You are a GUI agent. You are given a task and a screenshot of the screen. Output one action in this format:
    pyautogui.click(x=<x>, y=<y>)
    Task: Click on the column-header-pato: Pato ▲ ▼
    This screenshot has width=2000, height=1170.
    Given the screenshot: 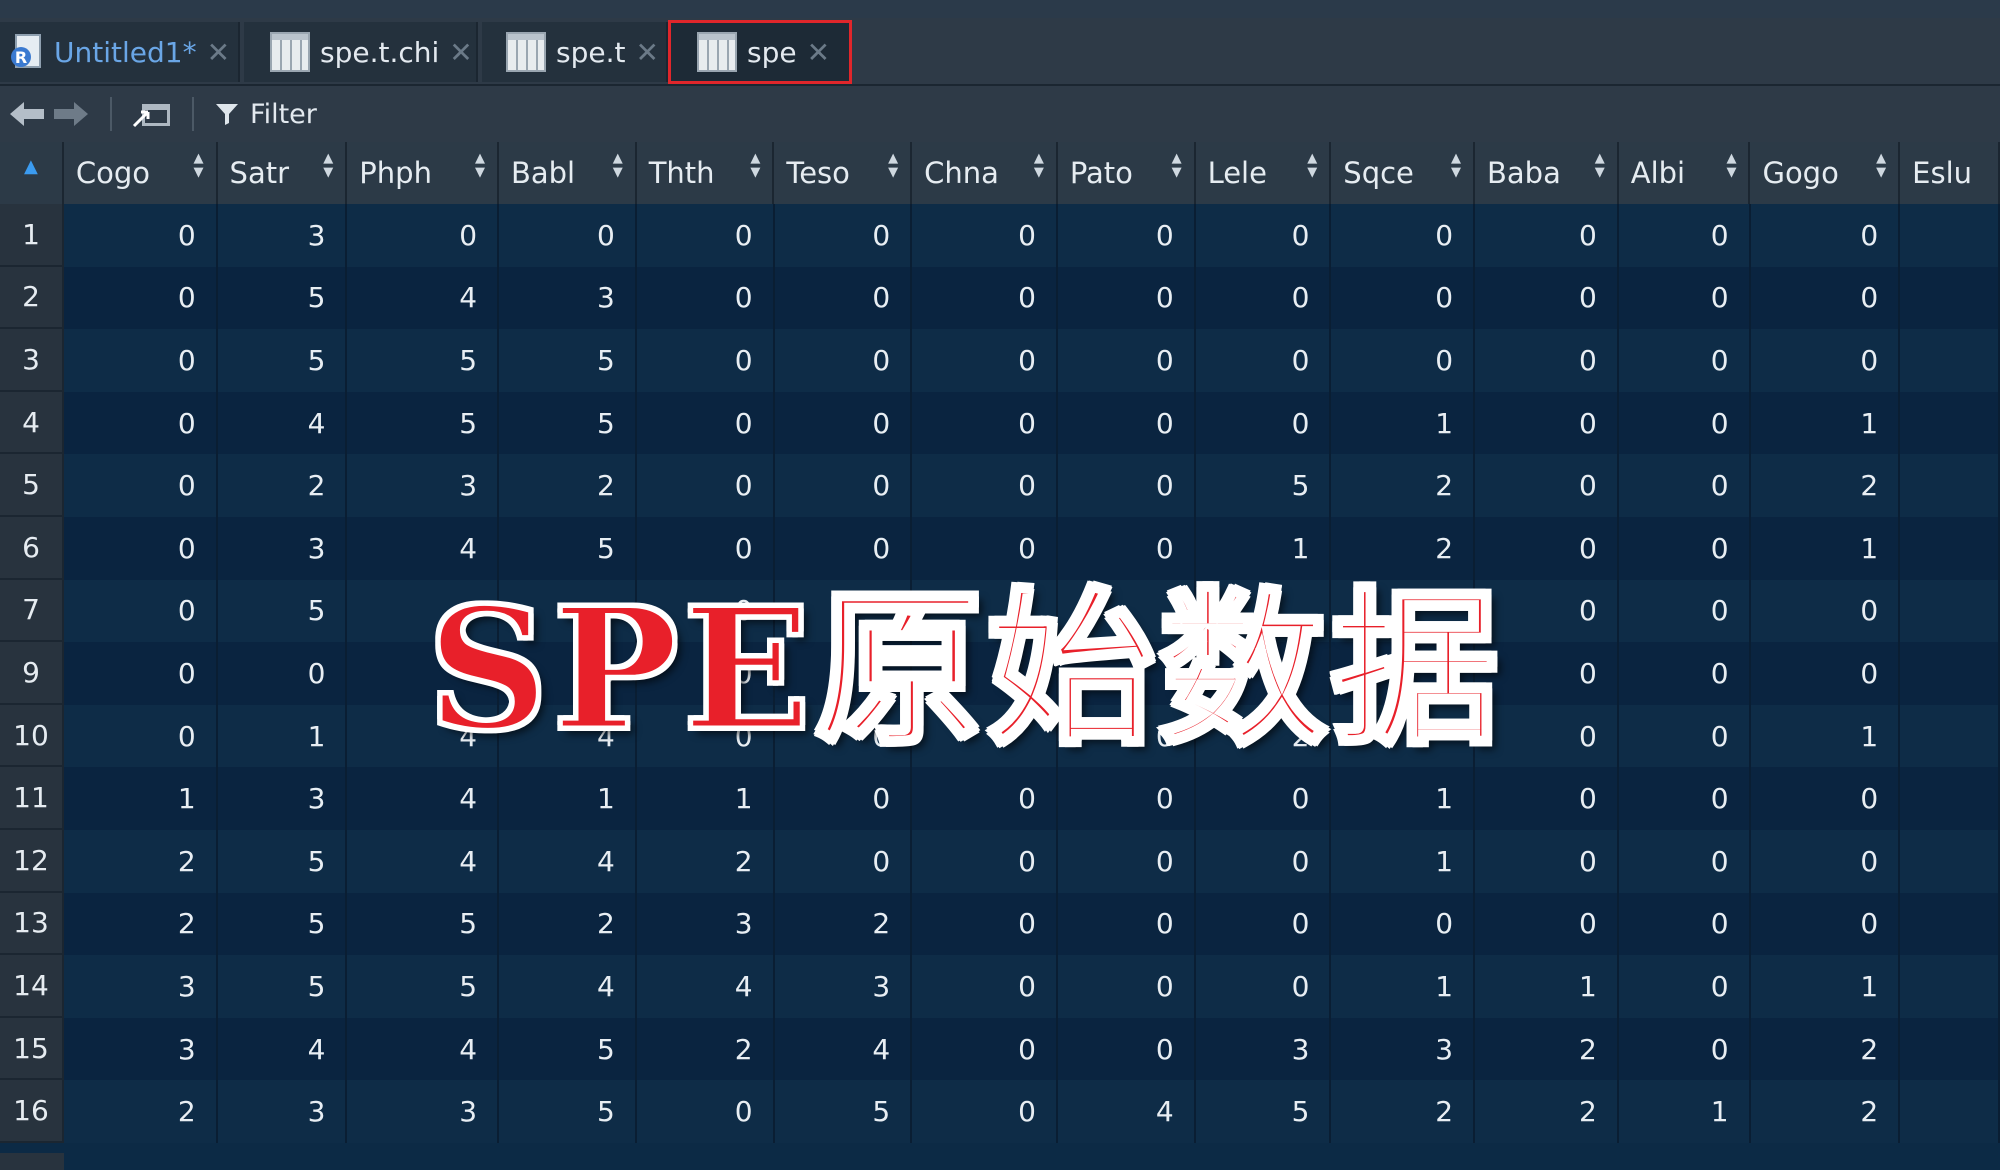 What is the action you would take?
    pyautogui.click(x=1127, y=173)
    